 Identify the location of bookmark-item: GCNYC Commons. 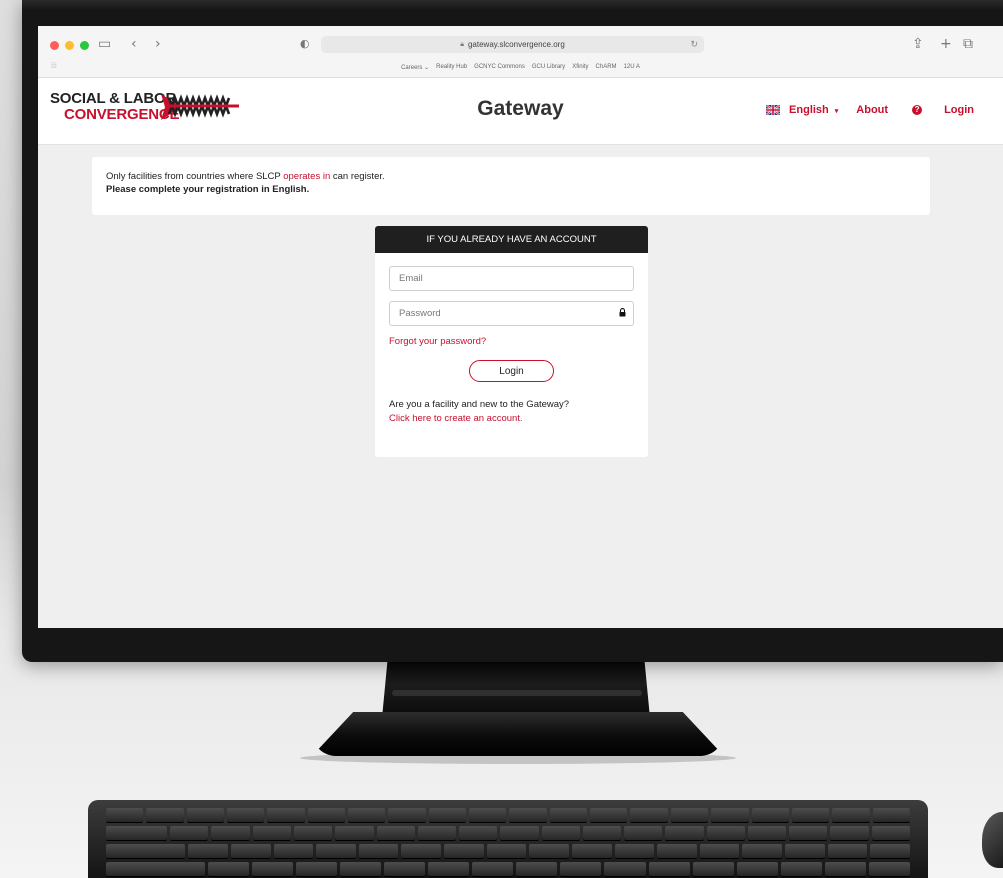
(499, 67).